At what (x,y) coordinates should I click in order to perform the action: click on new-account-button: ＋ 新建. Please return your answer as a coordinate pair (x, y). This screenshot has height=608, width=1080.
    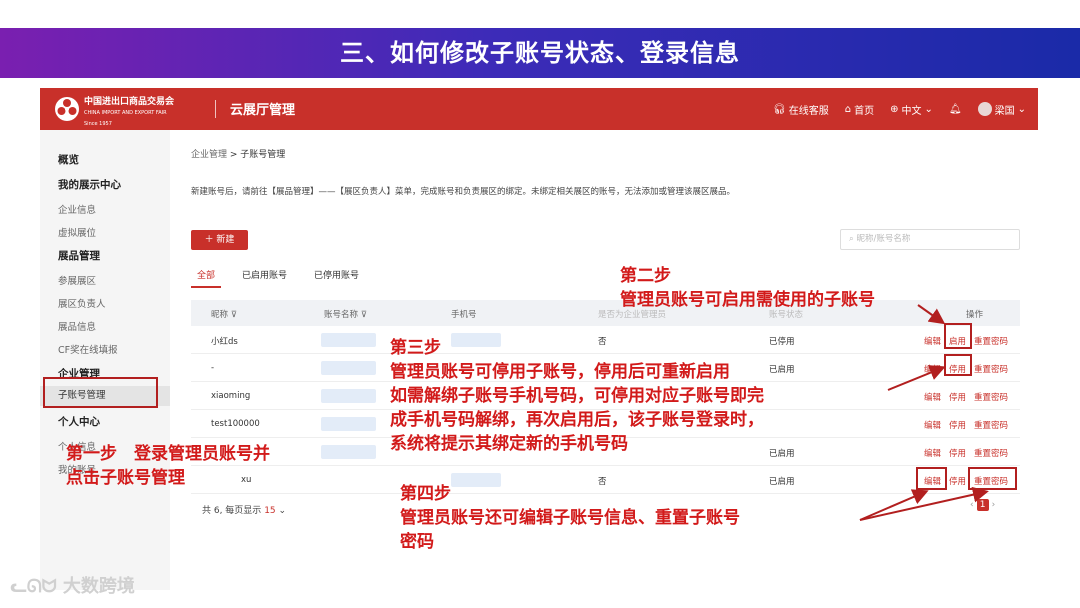
    Looking at the image, I should click on (219, 240).